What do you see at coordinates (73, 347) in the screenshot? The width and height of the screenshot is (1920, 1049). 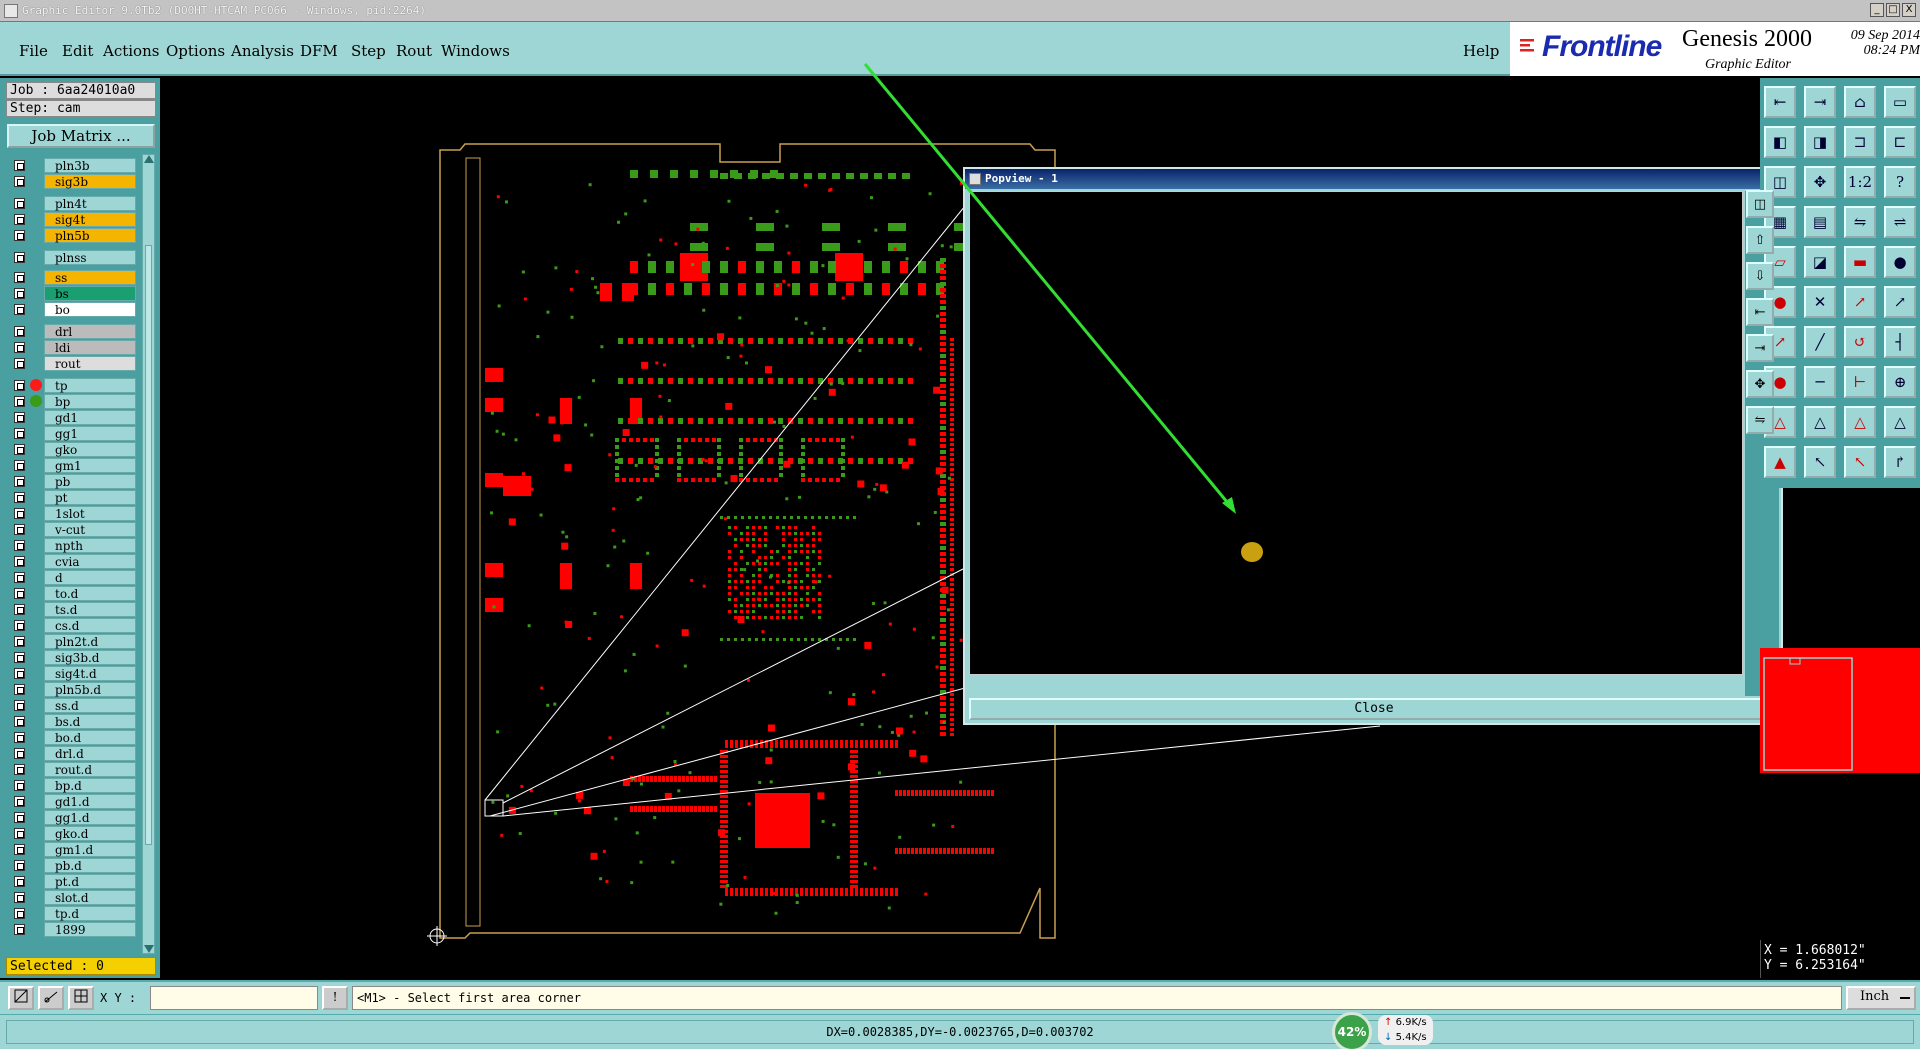 I see `layer-row: ldi` at bounding box center [73, 347].